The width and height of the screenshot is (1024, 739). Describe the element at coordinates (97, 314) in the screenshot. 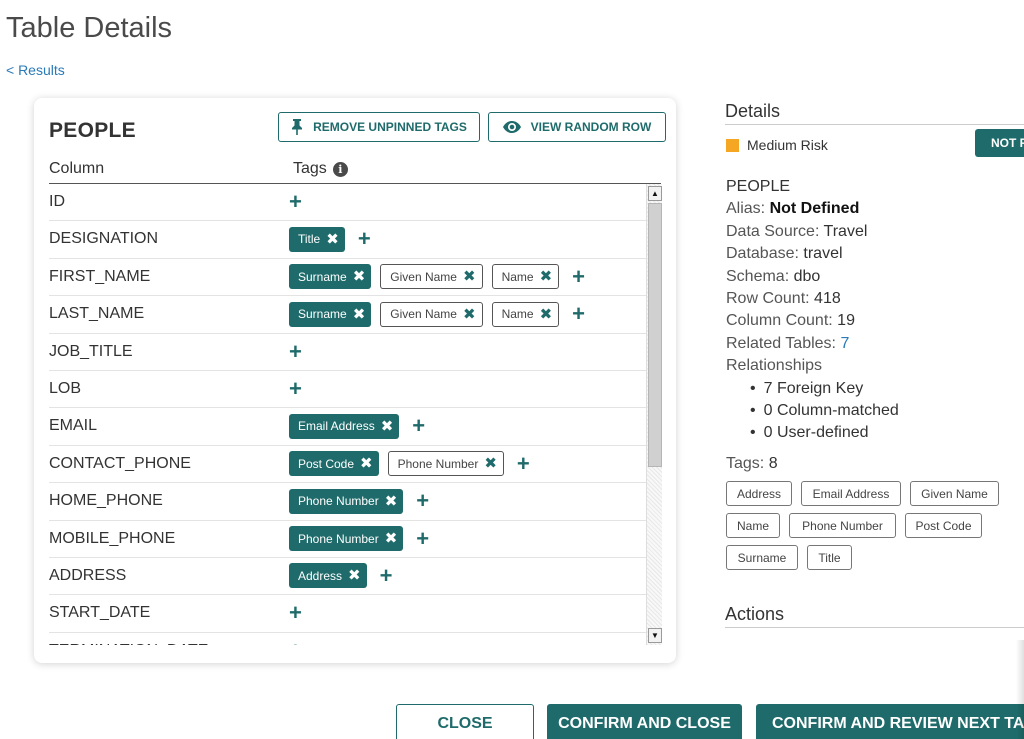

I see `column-name: LAST_NAME` at that location.